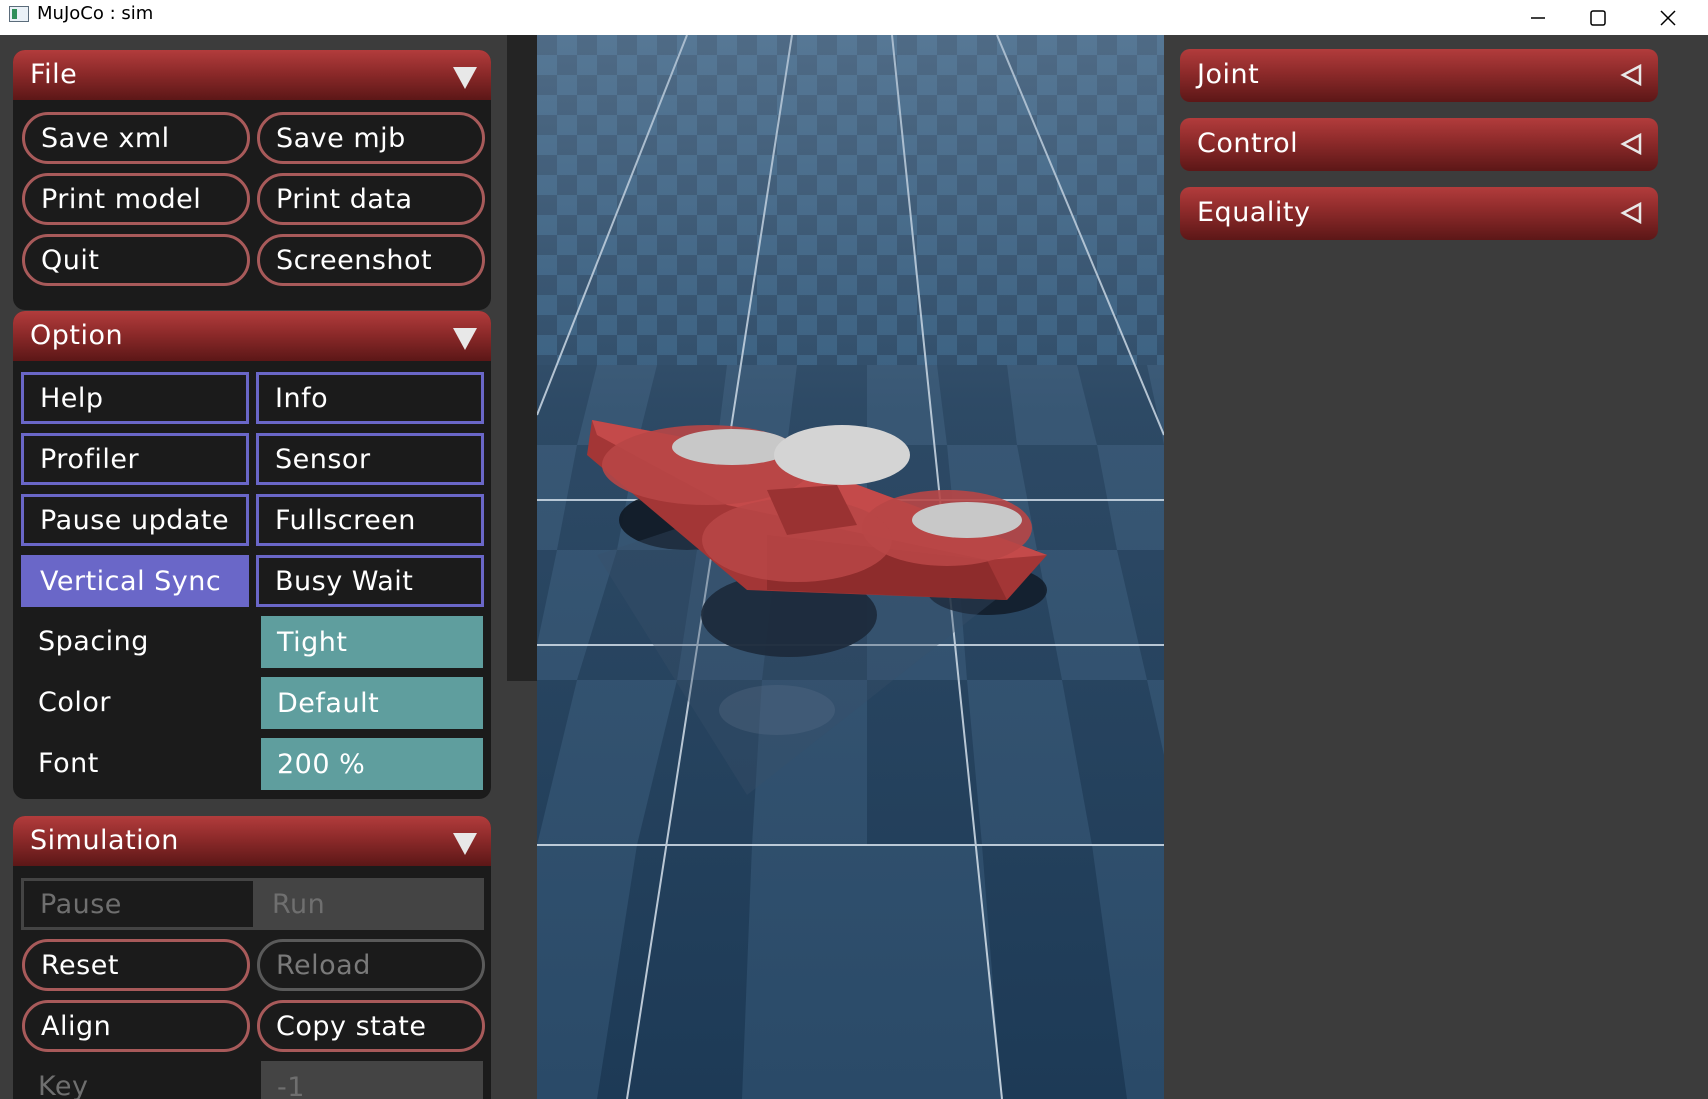 The image size is (1708, 1099). I want to click on control-section-title: Control, so click(1248, 143).